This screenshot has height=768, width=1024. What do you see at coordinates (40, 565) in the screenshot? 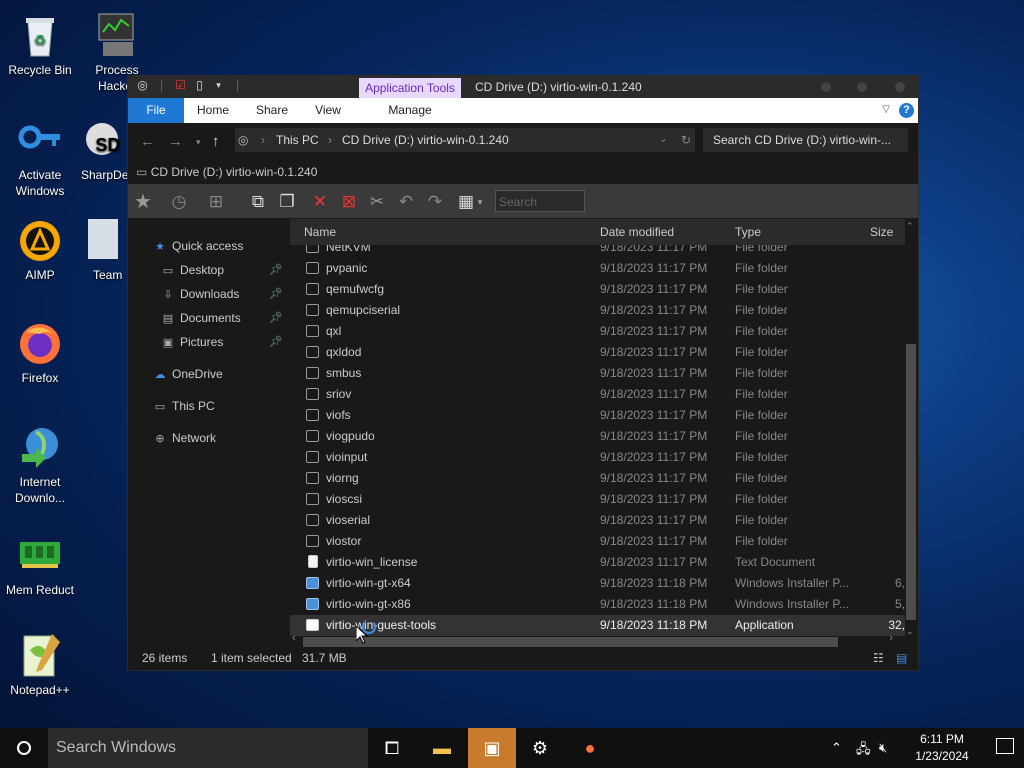
I see `desktop-icon-mem-reduct: Mem Reduct` at bounding box center [40, 565].